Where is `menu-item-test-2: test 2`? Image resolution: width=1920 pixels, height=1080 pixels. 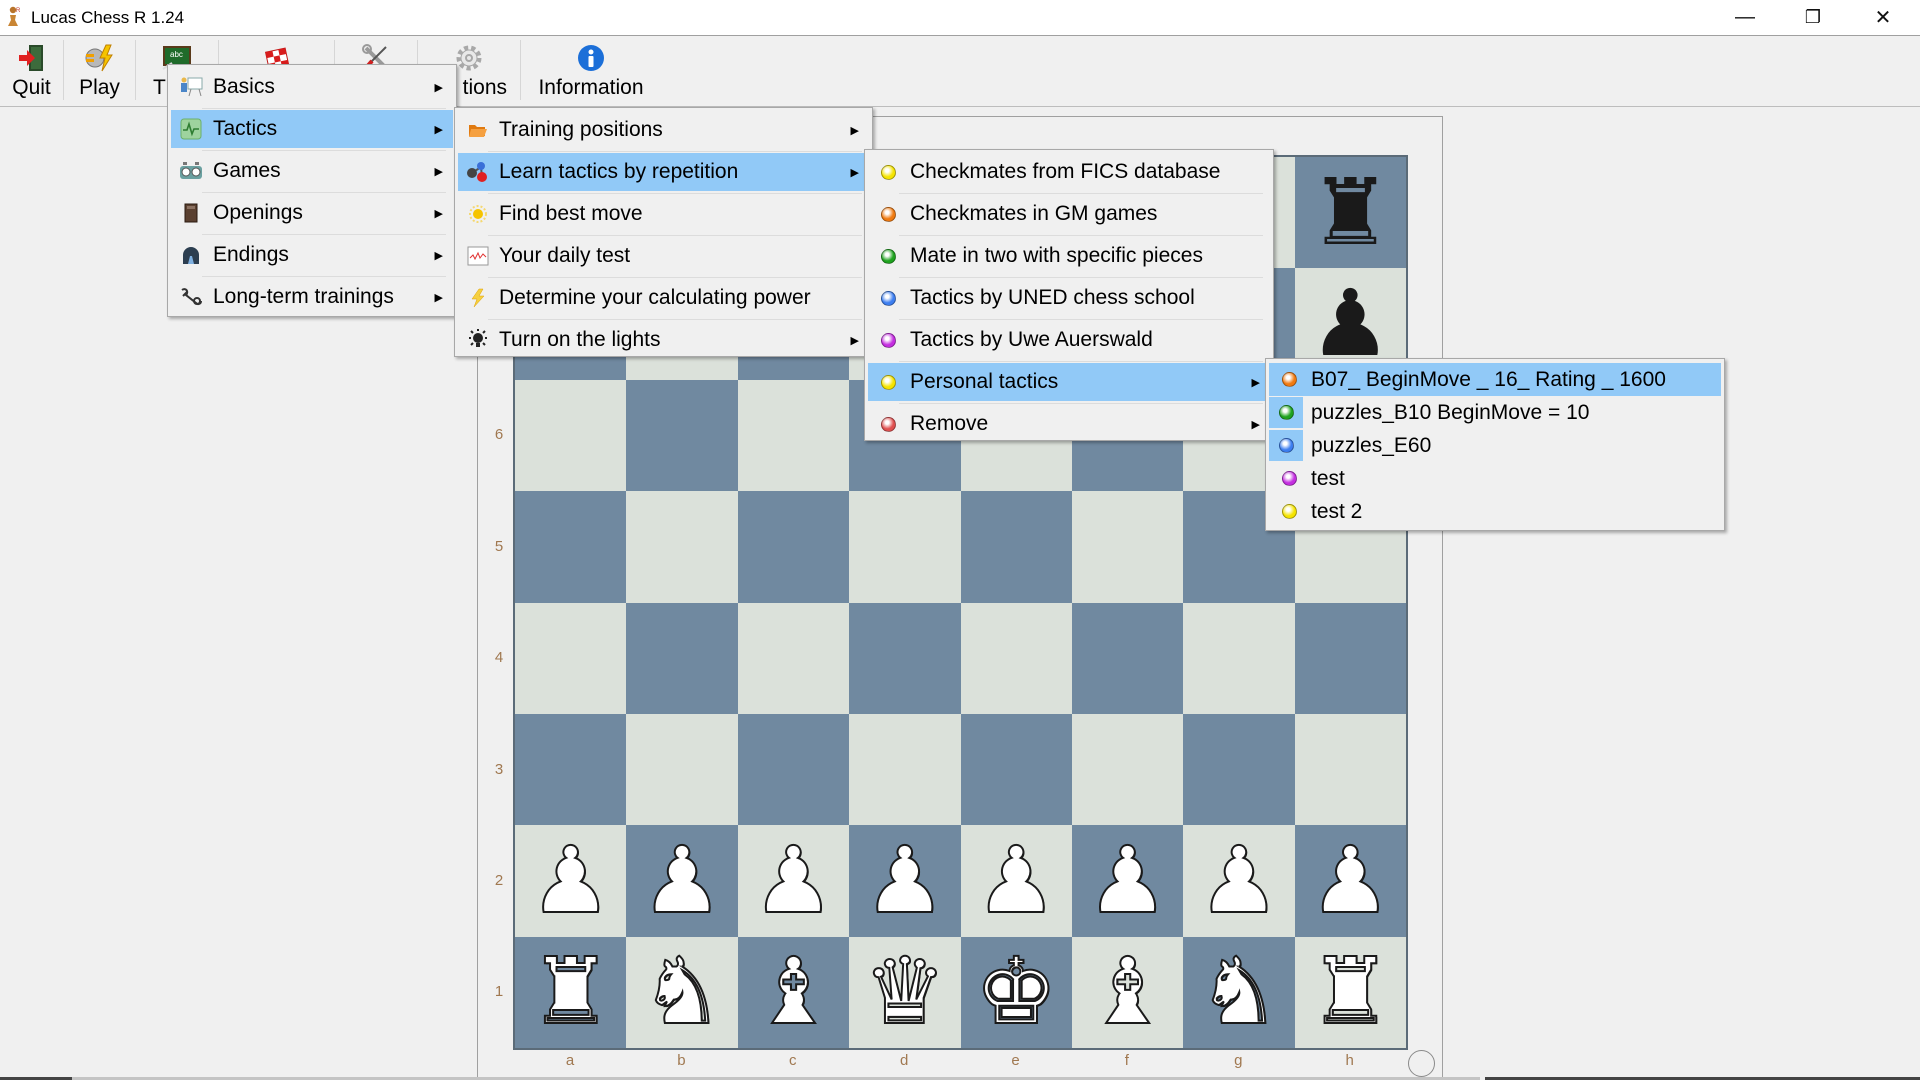
menu-item-test-2: test 2 is located at coordinates (1495, 511).